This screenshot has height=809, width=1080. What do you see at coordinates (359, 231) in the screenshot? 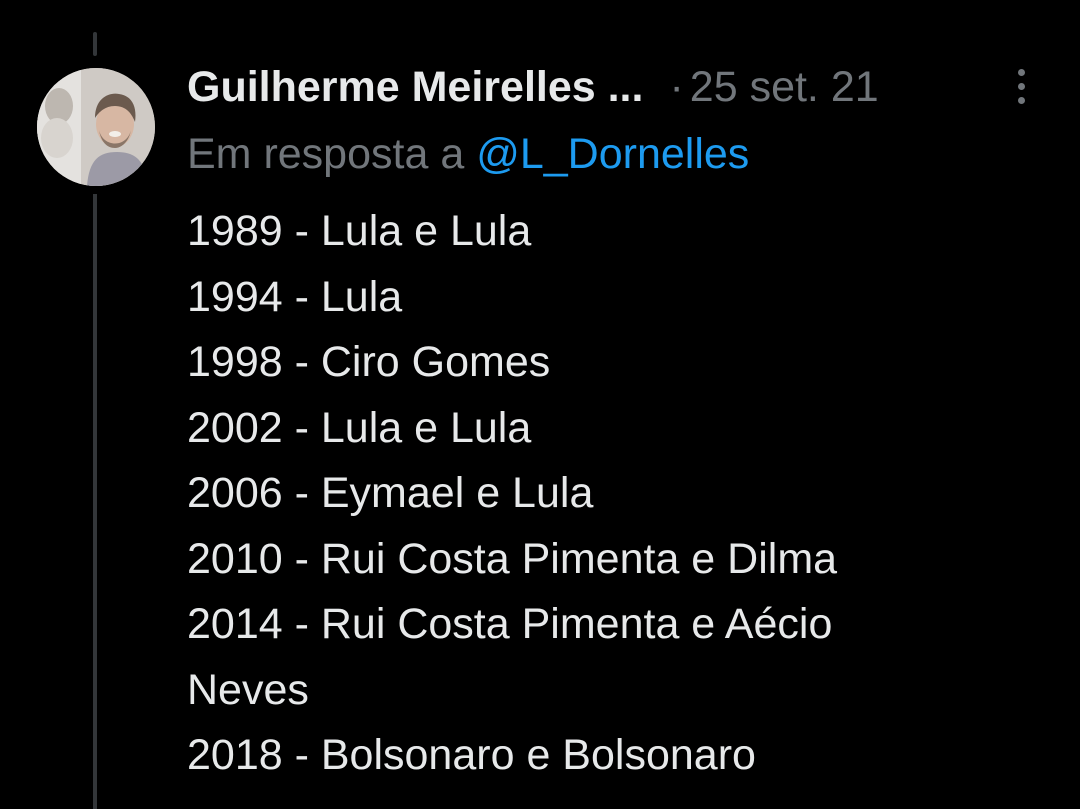
I see `tweet-line: 1989 - Lula e Lula` at bounding box center [359, 231].